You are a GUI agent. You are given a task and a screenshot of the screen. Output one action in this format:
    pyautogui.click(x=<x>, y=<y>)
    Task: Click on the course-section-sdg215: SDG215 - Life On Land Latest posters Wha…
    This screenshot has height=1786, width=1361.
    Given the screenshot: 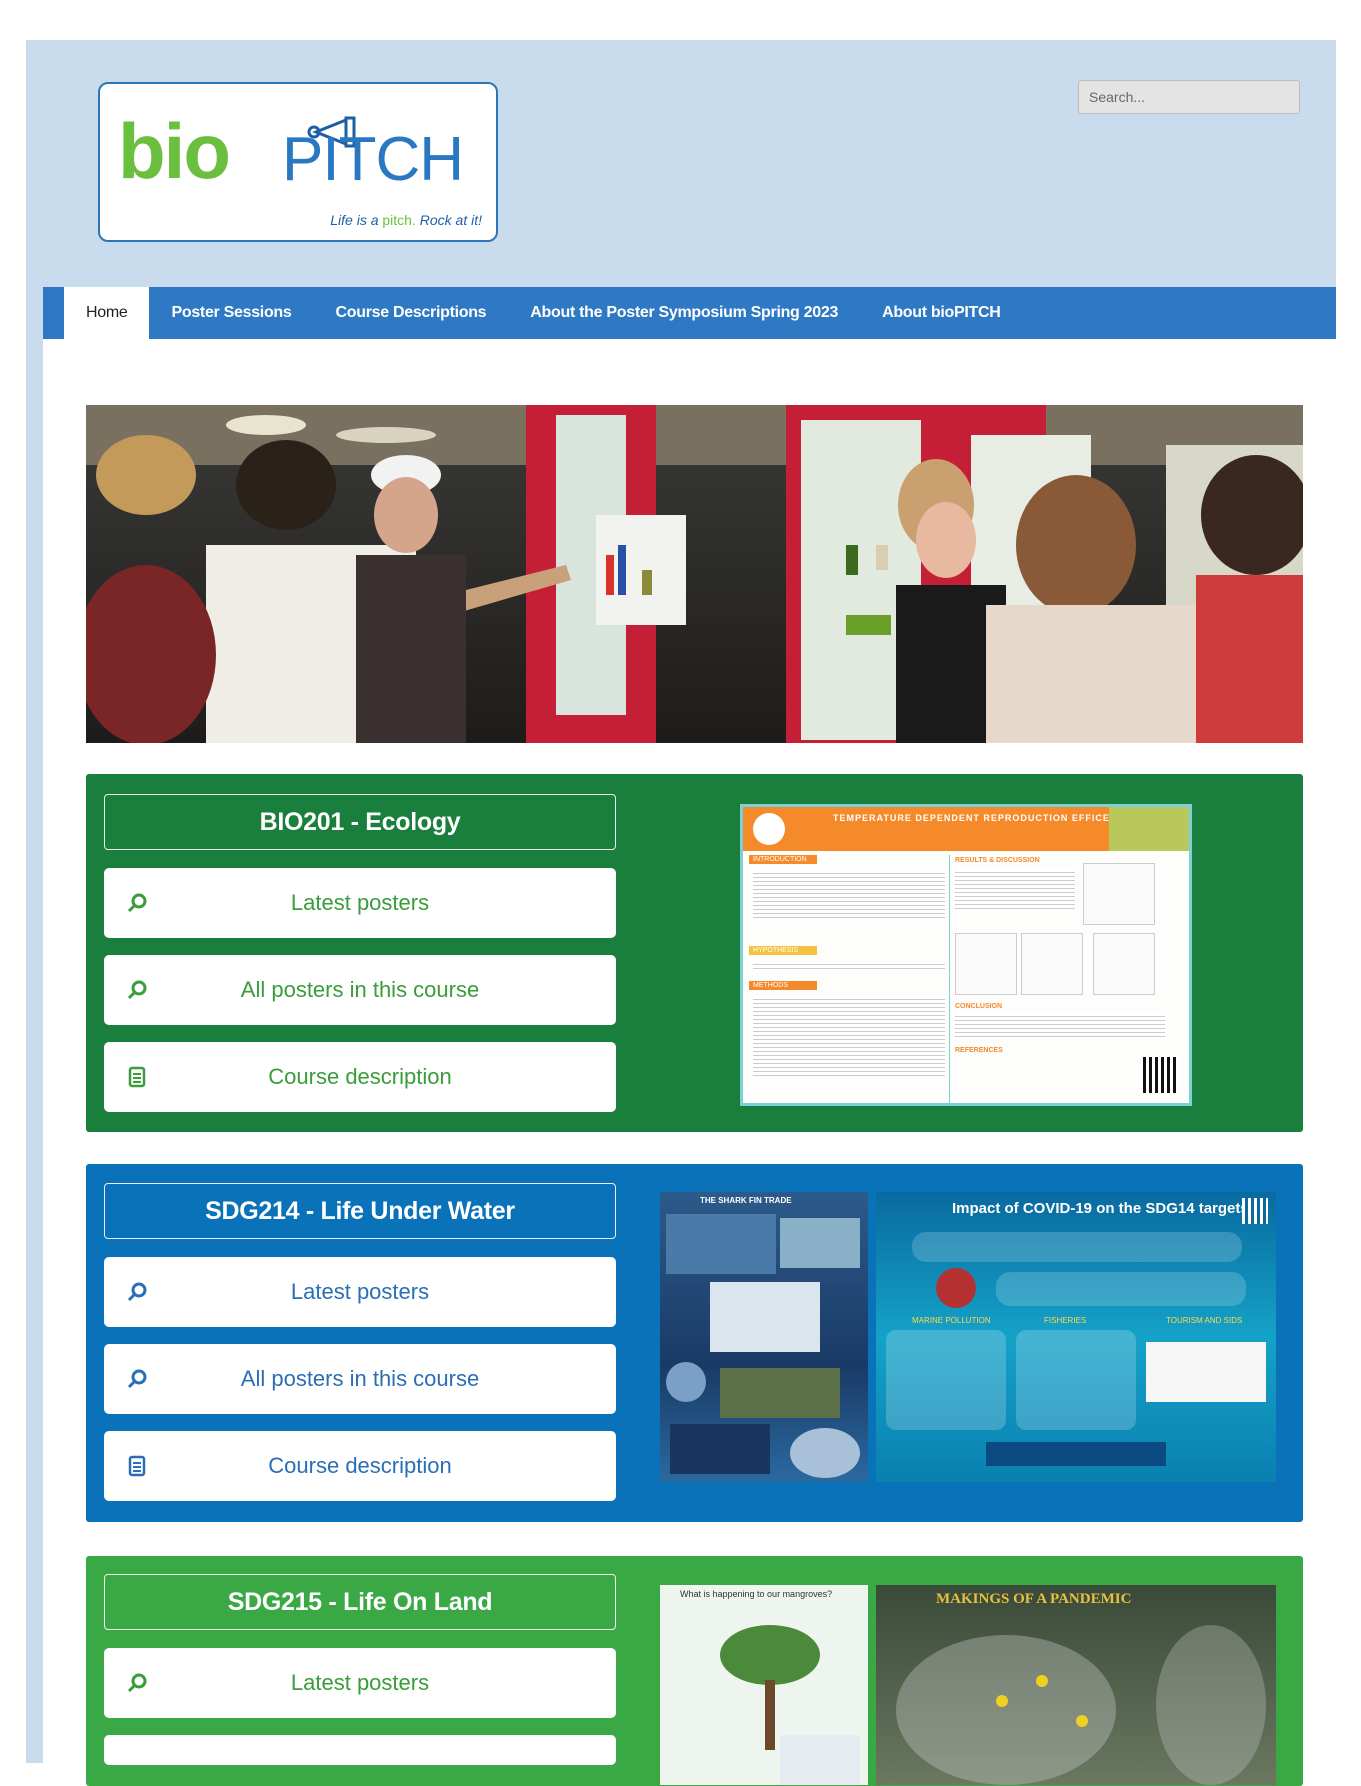 What is the action you would take?
    pyautogui.click(x=694, y=1671)
    